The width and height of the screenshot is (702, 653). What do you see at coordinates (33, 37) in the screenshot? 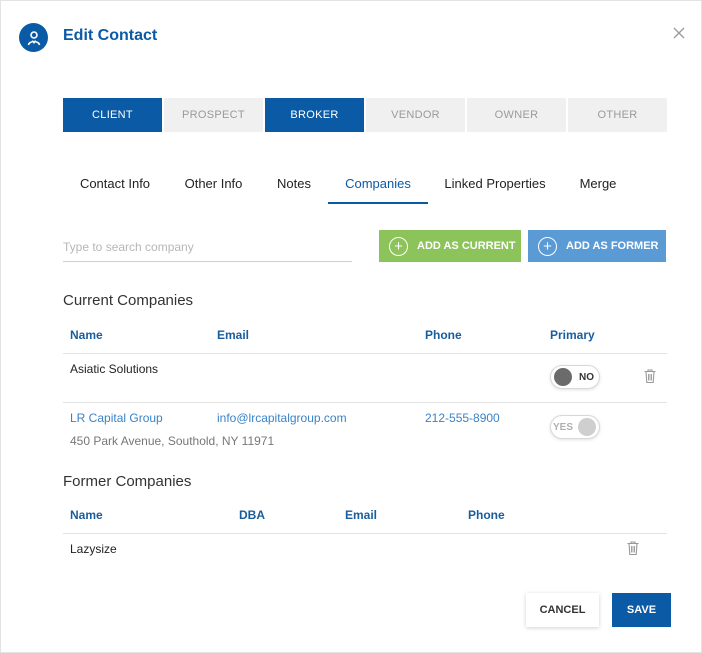
I see `contact-icon` at bounding box center [33, 37].